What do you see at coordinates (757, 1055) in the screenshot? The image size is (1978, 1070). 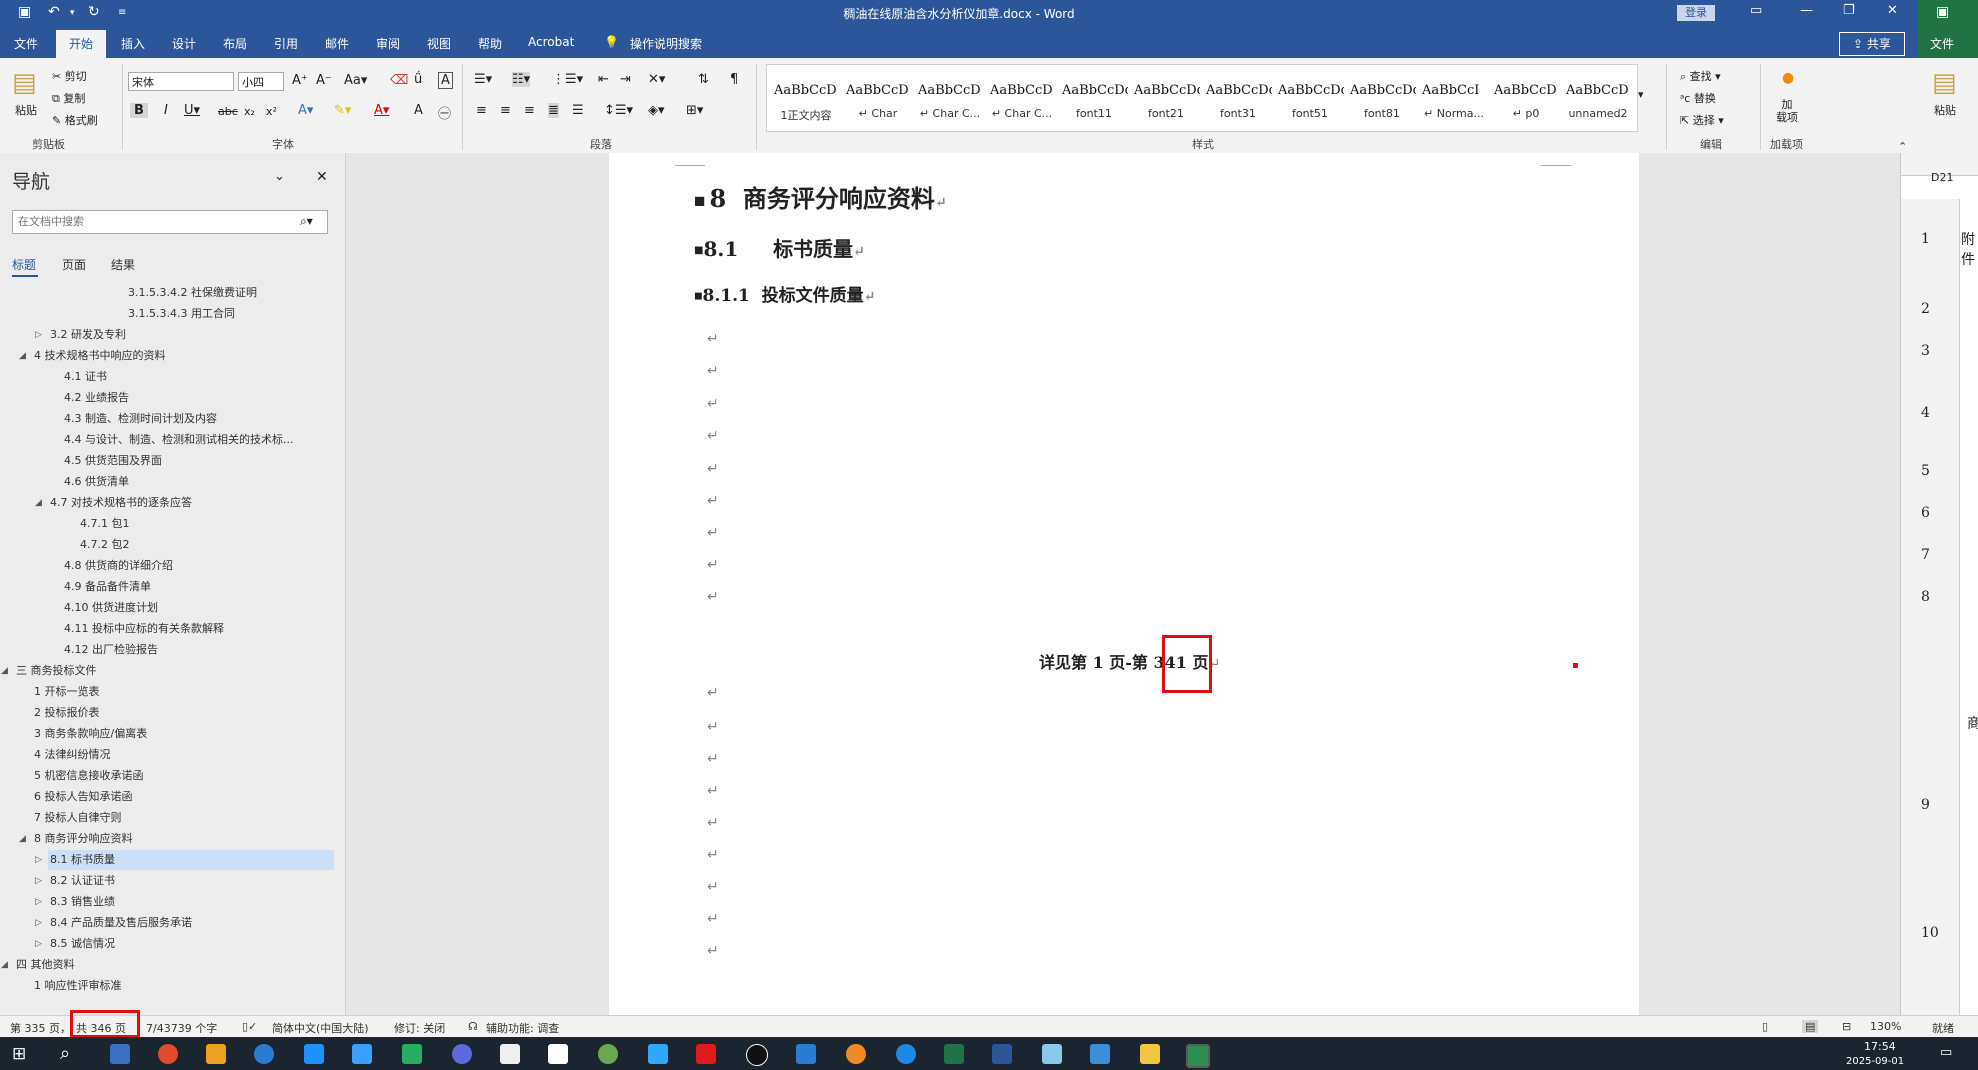 I see `qq-icon` at bounding box center [757, 1055].